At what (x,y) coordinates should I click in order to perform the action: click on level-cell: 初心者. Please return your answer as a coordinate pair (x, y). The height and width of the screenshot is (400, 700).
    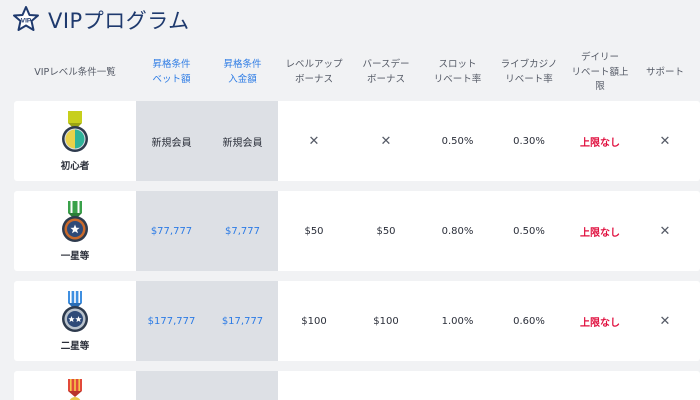
    Looking at the image, I should click on (75, 141).